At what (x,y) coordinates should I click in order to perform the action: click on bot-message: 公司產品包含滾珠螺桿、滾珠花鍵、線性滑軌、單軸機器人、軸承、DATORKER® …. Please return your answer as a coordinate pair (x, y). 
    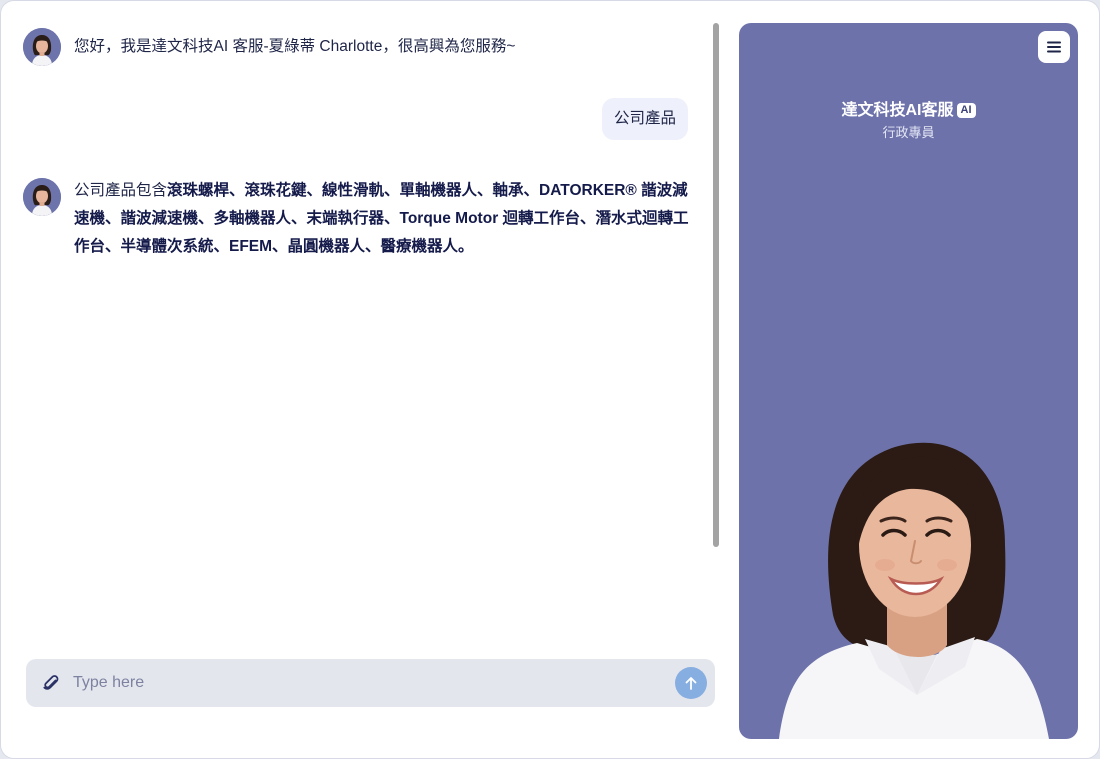
    Looking at the image, I should click on (361, 219).